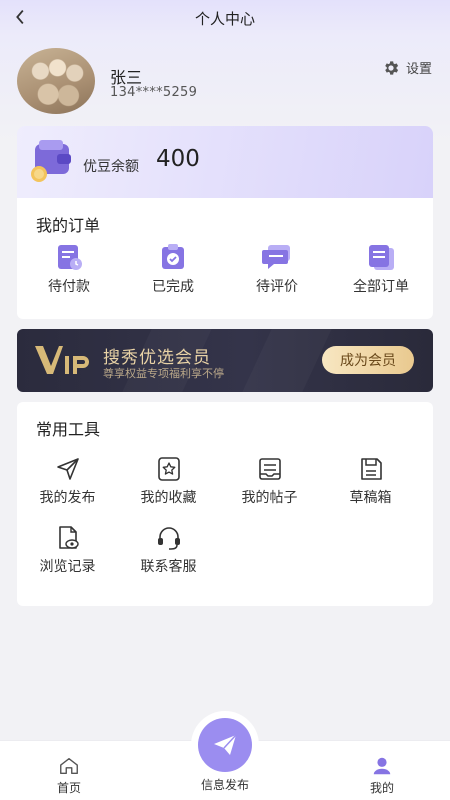 This screenshot has height=800, width=450. I want to click on tool-item-label: 浏览记录, so click(67, 567).